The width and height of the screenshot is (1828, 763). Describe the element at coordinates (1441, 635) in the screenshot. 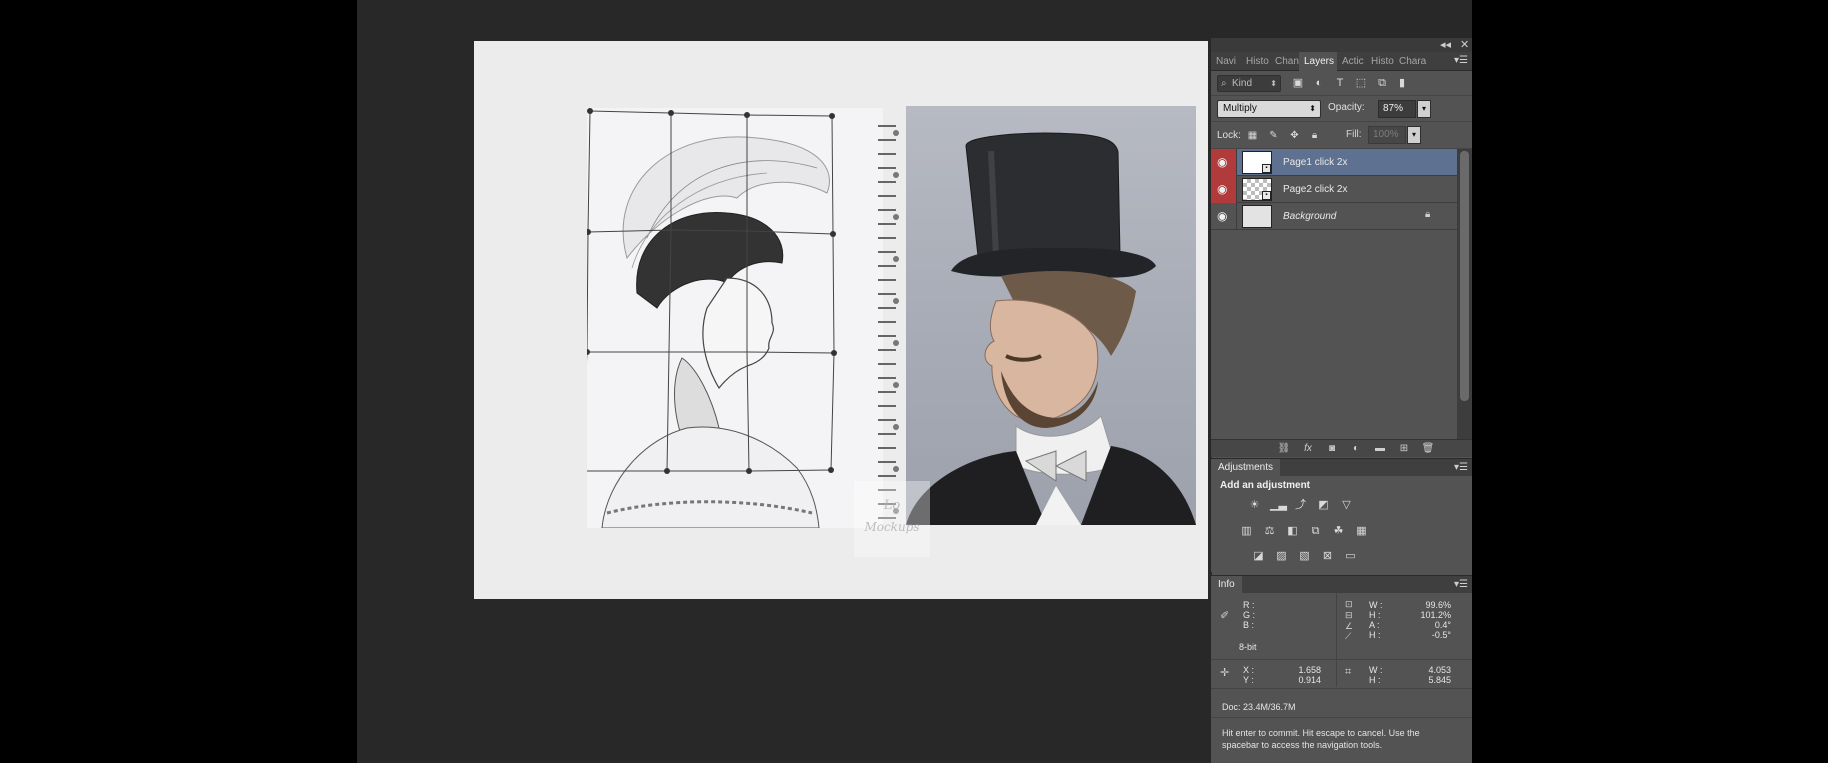

I see `info-h2-value: -0.5°` at that location.